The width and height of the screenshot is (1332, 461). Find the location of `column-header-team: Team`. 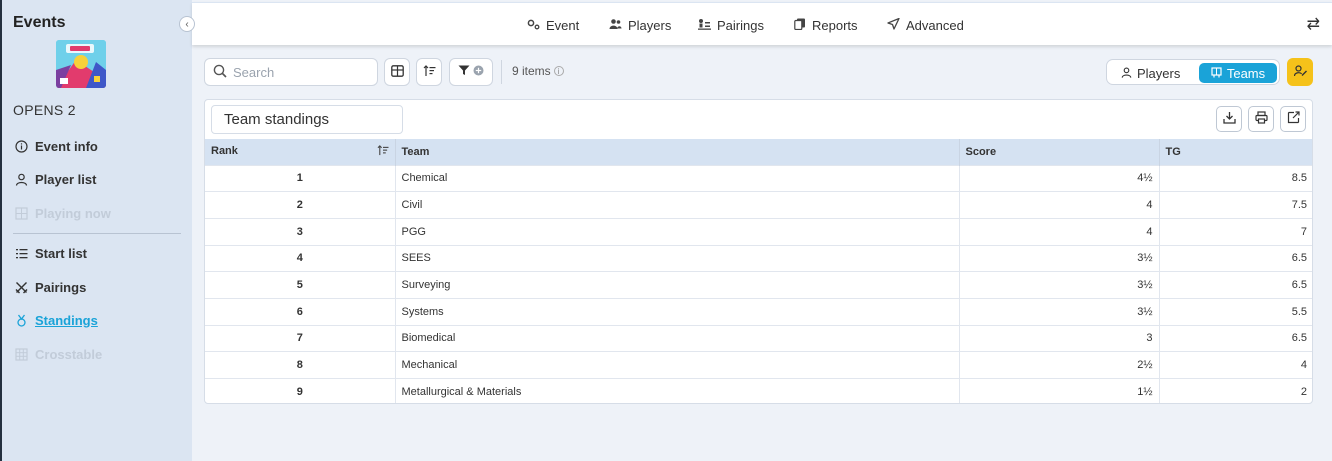

column-header-team: Team is located at coordinates (677, 152).